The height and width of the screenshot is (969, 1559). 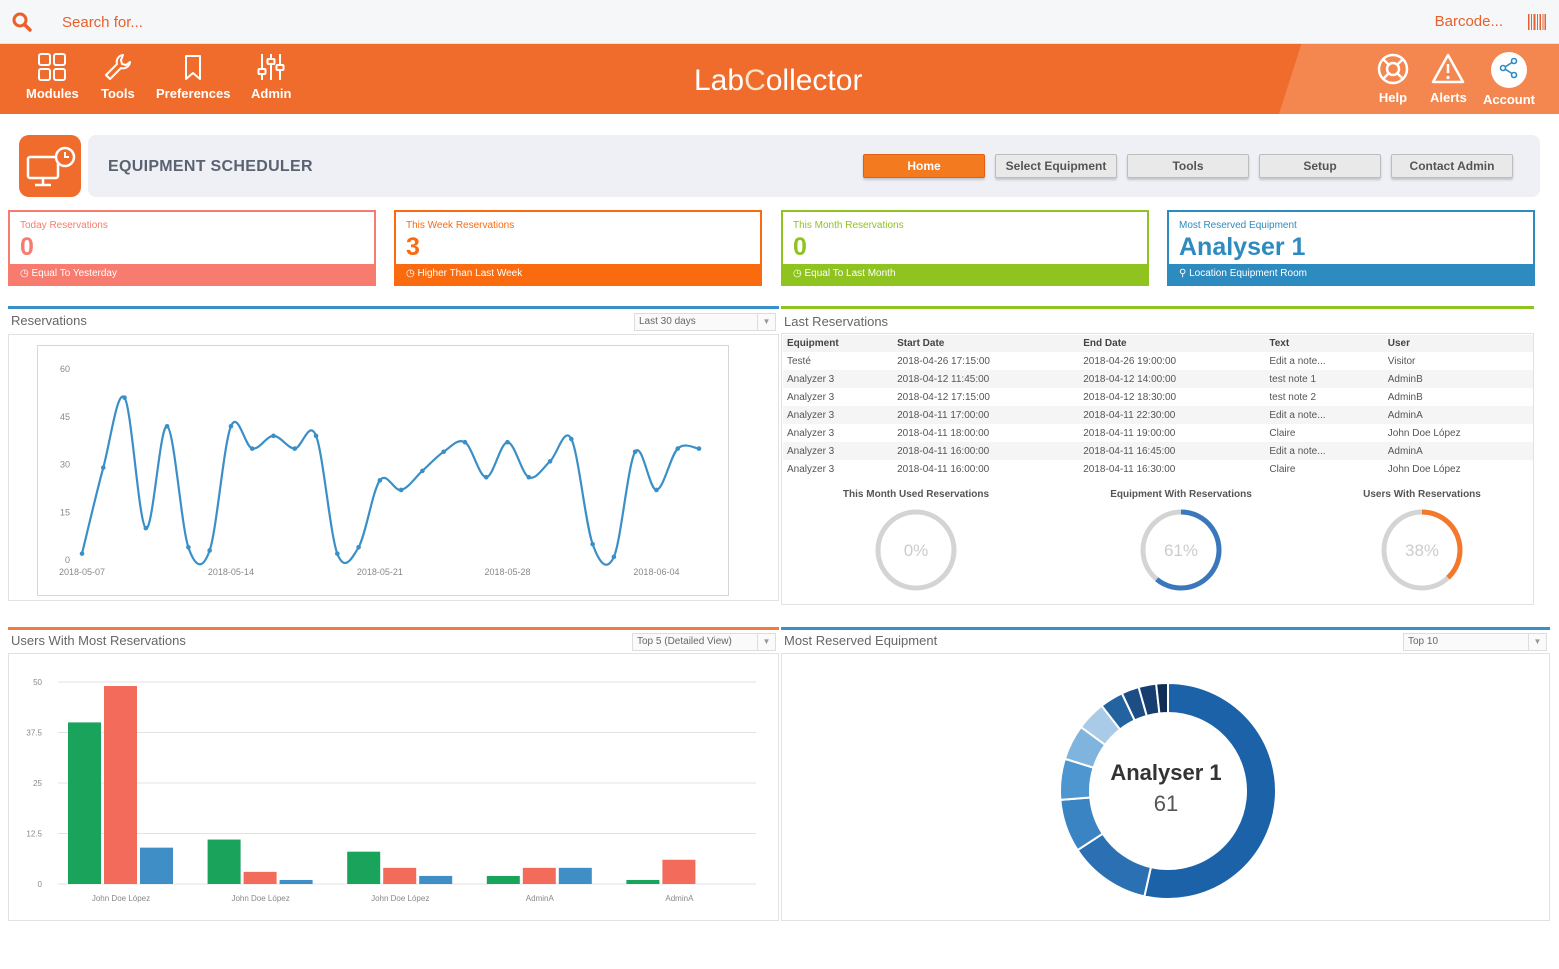 What do you see at coordinates (1537, 22) in the screenshot?
I see `barcode-icon` at bounding box center [1537, 22].